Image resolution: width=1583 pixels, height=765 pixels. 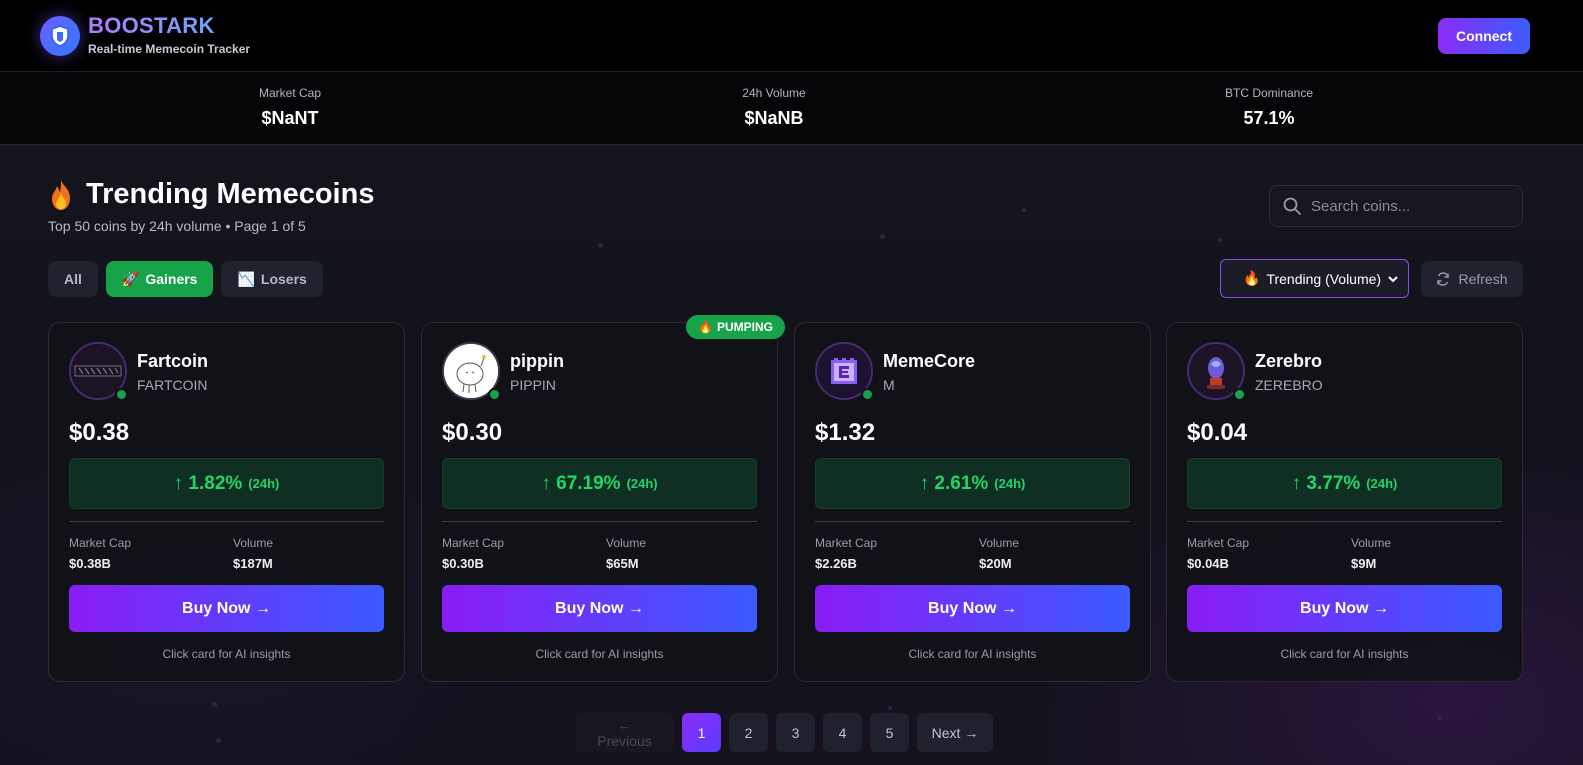 I want to click on filter-gainers-button: 🚀 Gainers, so click(x=159, y=279).